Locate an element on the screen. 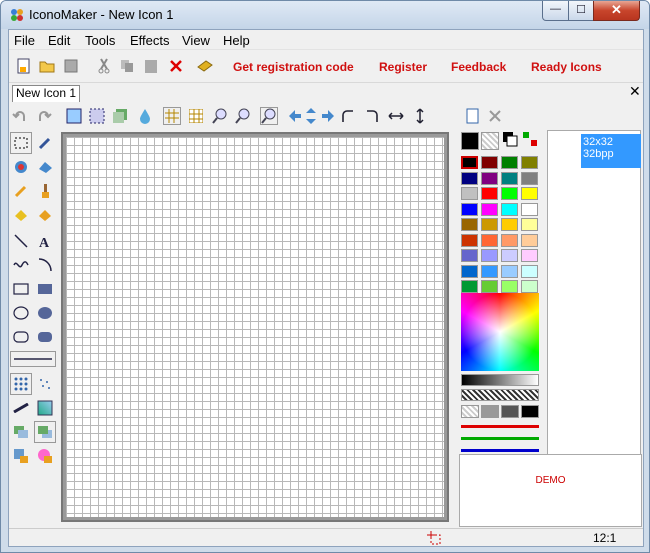 This screenshot has width=650, height=553. menu-tools: Tools is located at coordinates (100, 40).